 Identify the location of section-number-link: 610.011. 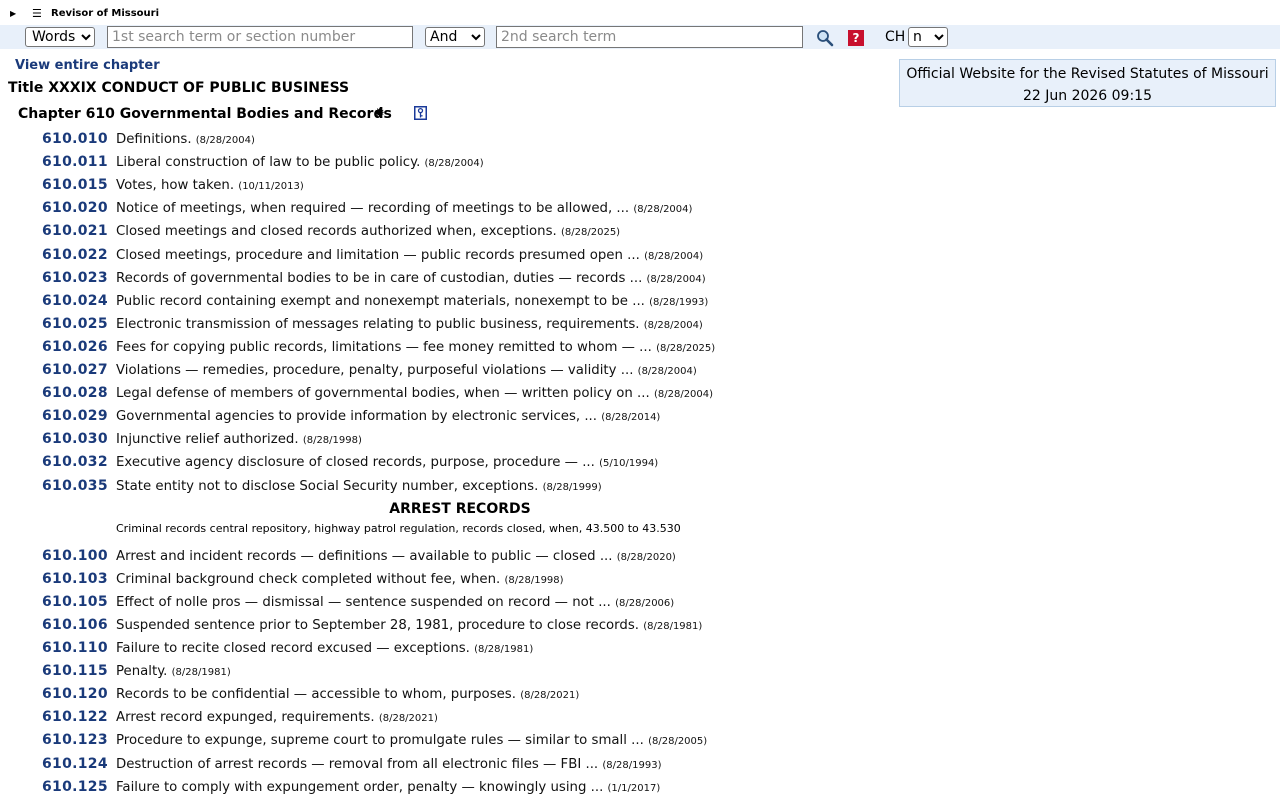
(75, 162).